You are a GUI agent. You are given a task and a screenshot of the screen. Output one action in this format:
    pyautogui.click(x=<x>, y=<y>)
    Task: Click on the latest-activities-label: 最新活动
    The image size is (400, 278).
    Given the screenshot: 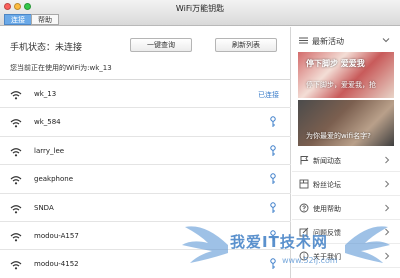 What is the action you would take?
    pyautogui.click(x=328, y=41)
    